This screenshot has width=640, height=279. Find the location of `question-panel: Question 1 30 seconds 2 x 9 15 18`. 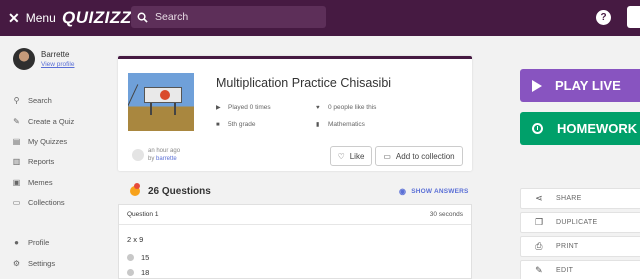

question-panel: Question 1 30 seconds 2 x 9 15 18 is located at coordinates (295, 241).